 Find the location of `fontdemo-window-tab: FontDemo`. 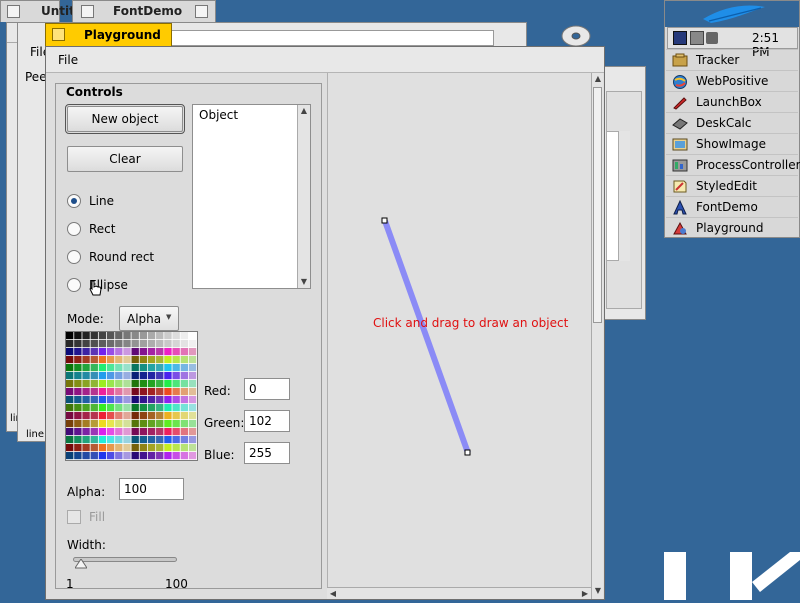

fontdemo-window-tab: FontDemo is located at coordinates (144, 11).